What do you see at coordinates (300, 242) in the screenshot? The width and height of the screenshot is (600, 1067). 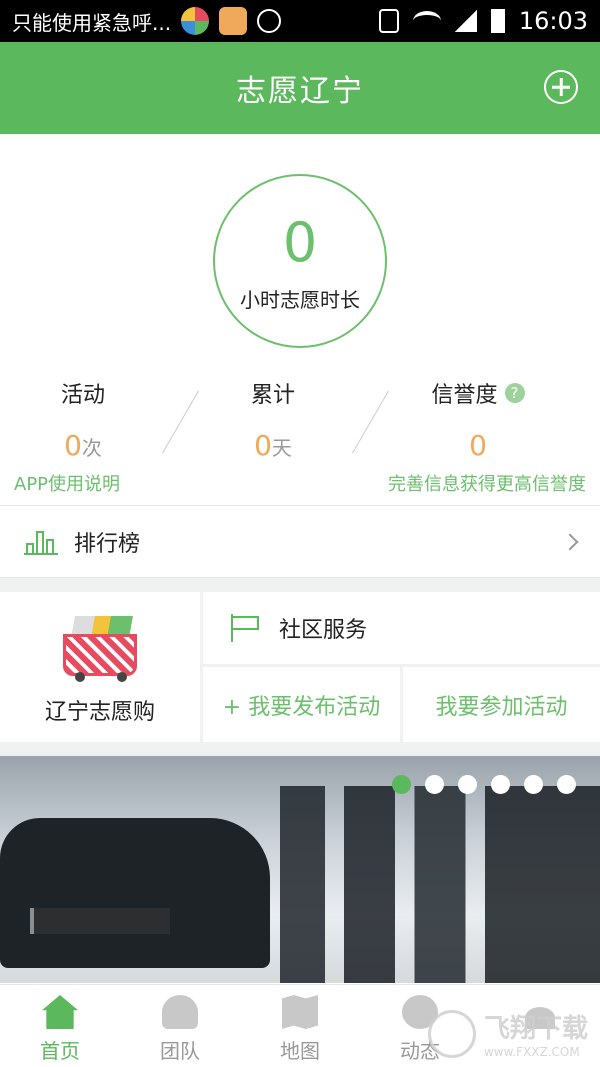 I see `hours-value: 0` at bounding box center [300, 242].